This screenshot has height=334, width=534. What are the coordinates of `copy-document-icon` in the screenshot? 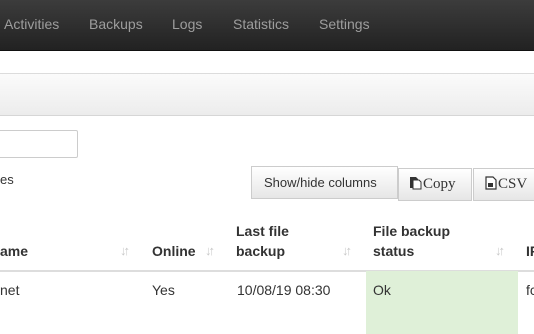 It's located at (415, 185).